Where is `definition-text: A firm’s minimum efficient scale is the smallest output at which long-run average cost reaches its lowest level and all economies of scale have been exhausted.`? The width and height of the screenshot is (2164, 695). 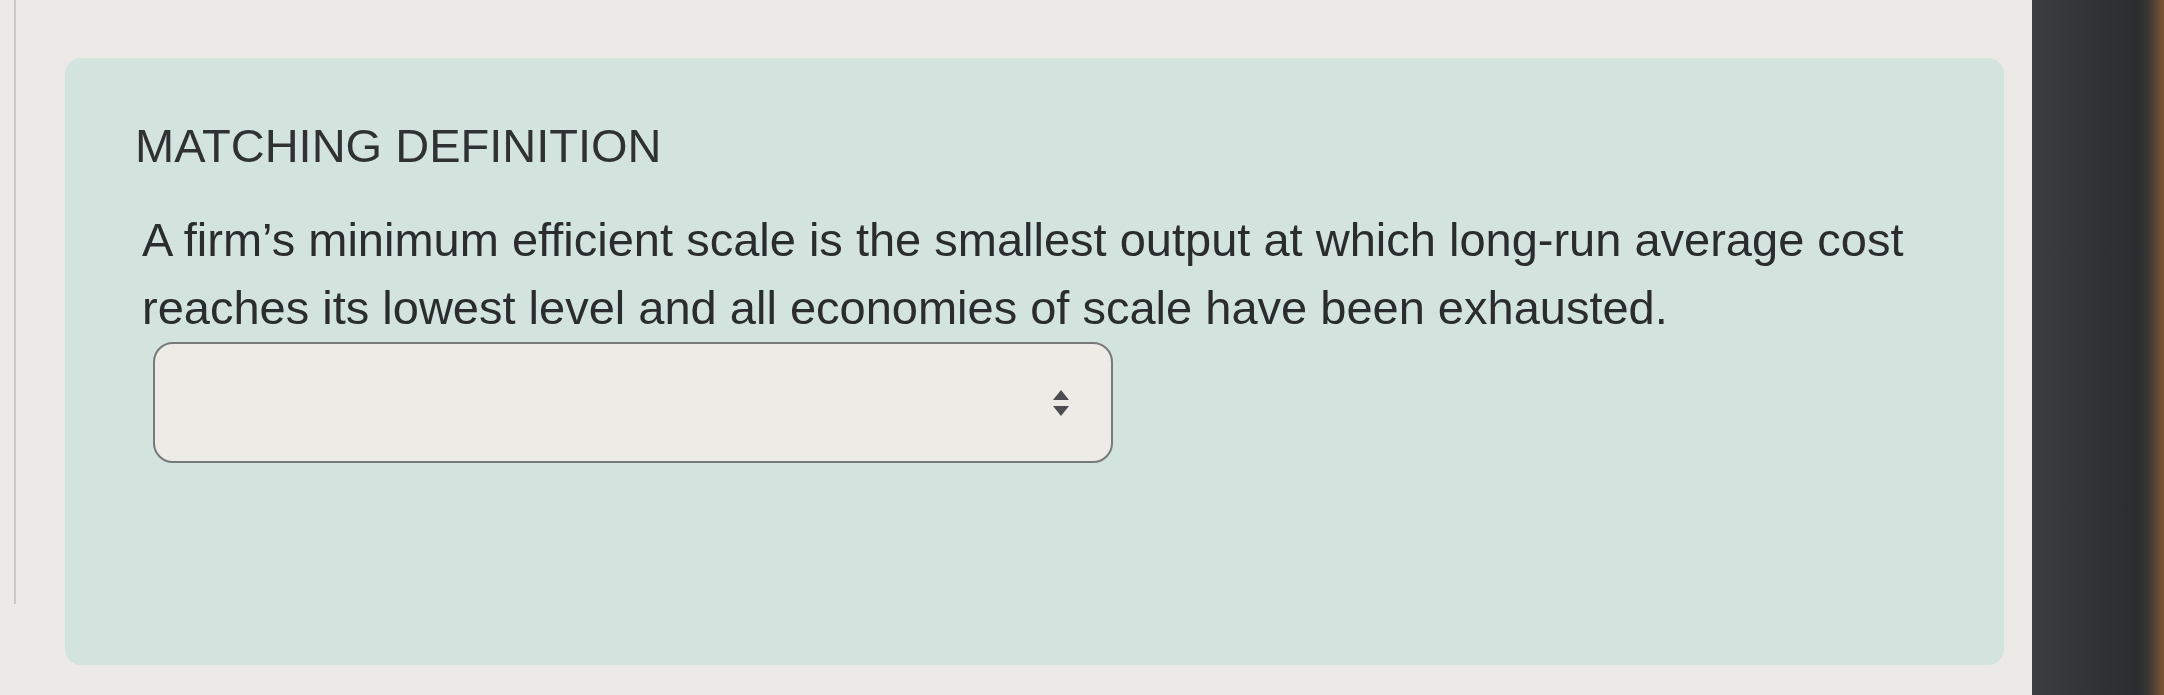
definition-text: A firm’s minimum efficient scale is the smallest output at which long-run average cost reaches its lowest level and all economies of scale have been exhausted. is located at coordinates (1023, 274).